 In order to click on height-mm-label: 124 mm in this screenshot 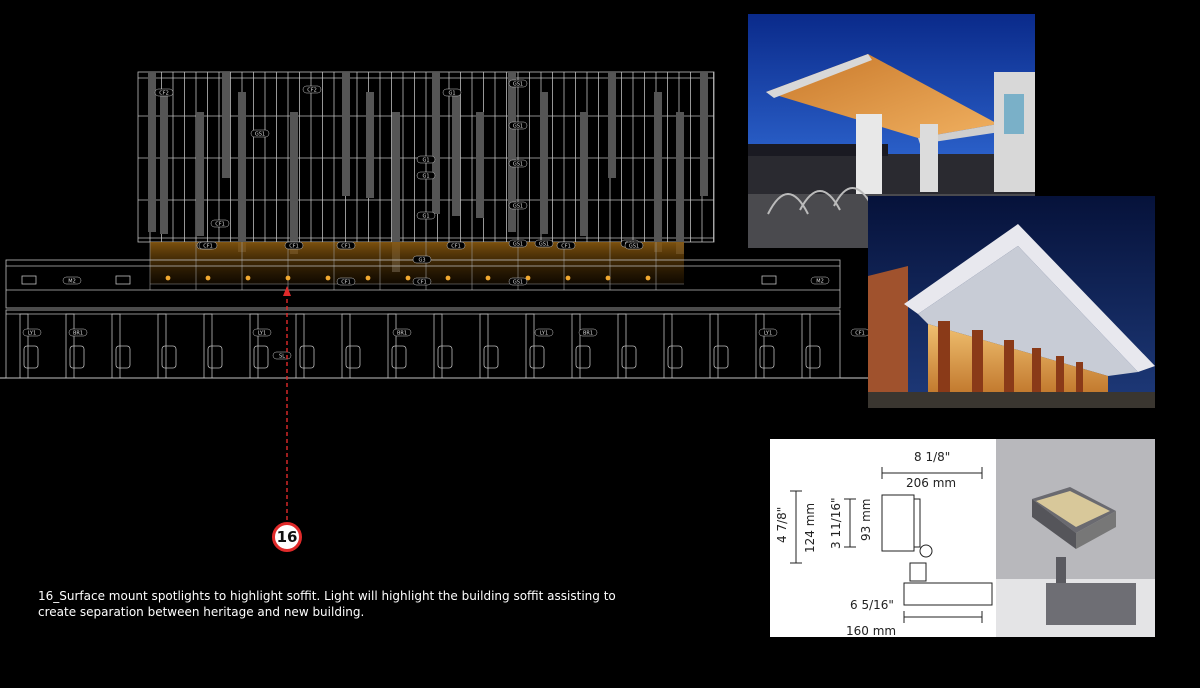, I will do `click(810, 528)`.